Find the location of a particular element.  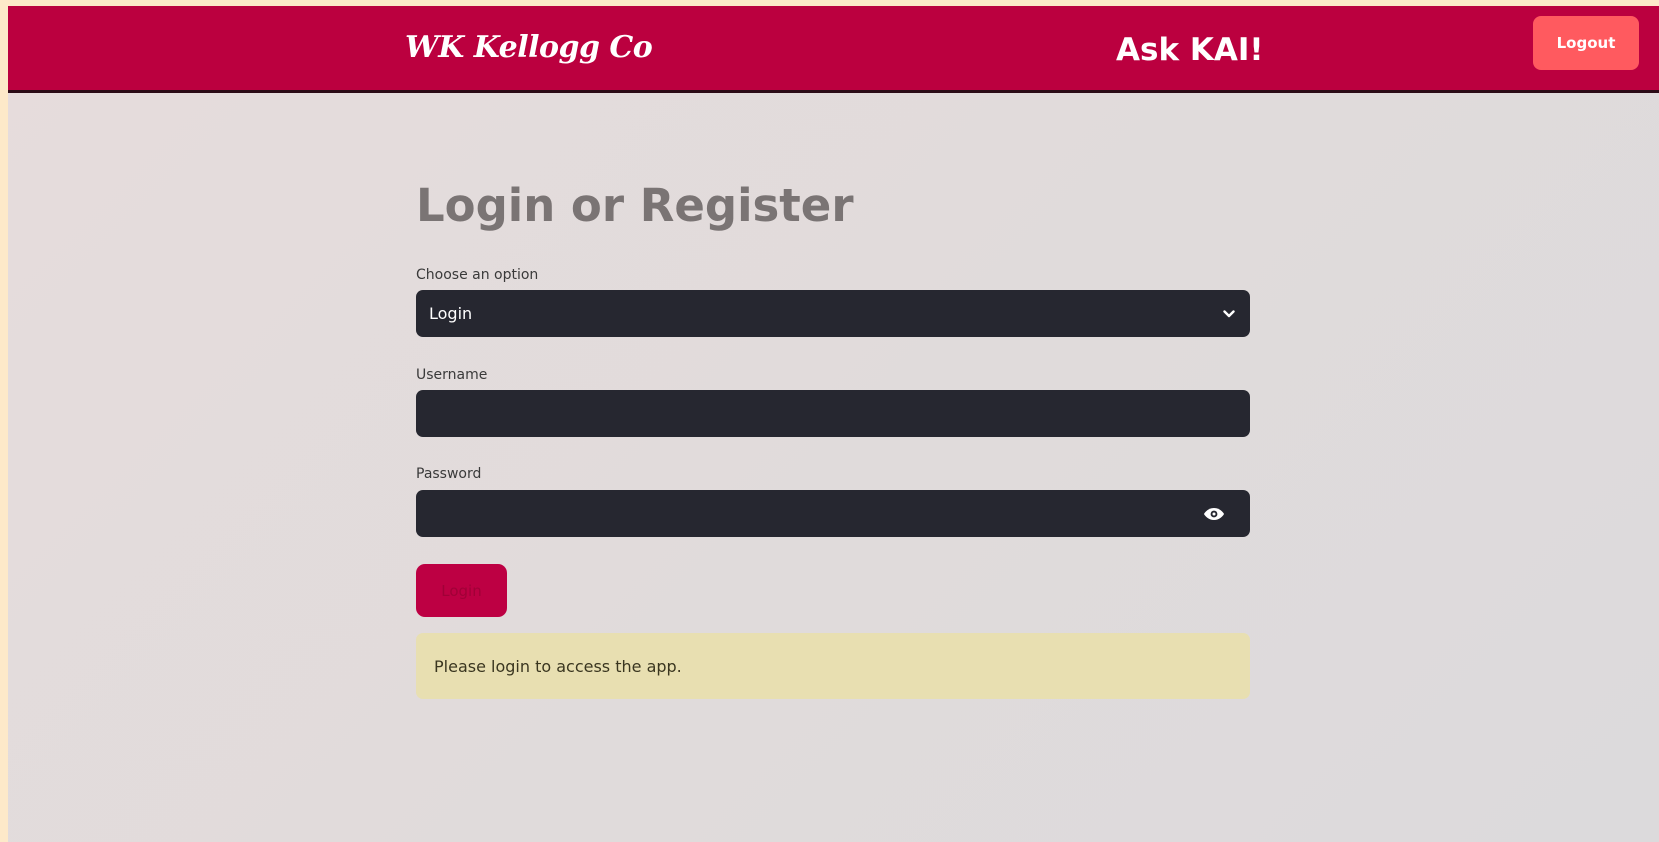

option-select-value: Login is located at coordinates (451, 313).